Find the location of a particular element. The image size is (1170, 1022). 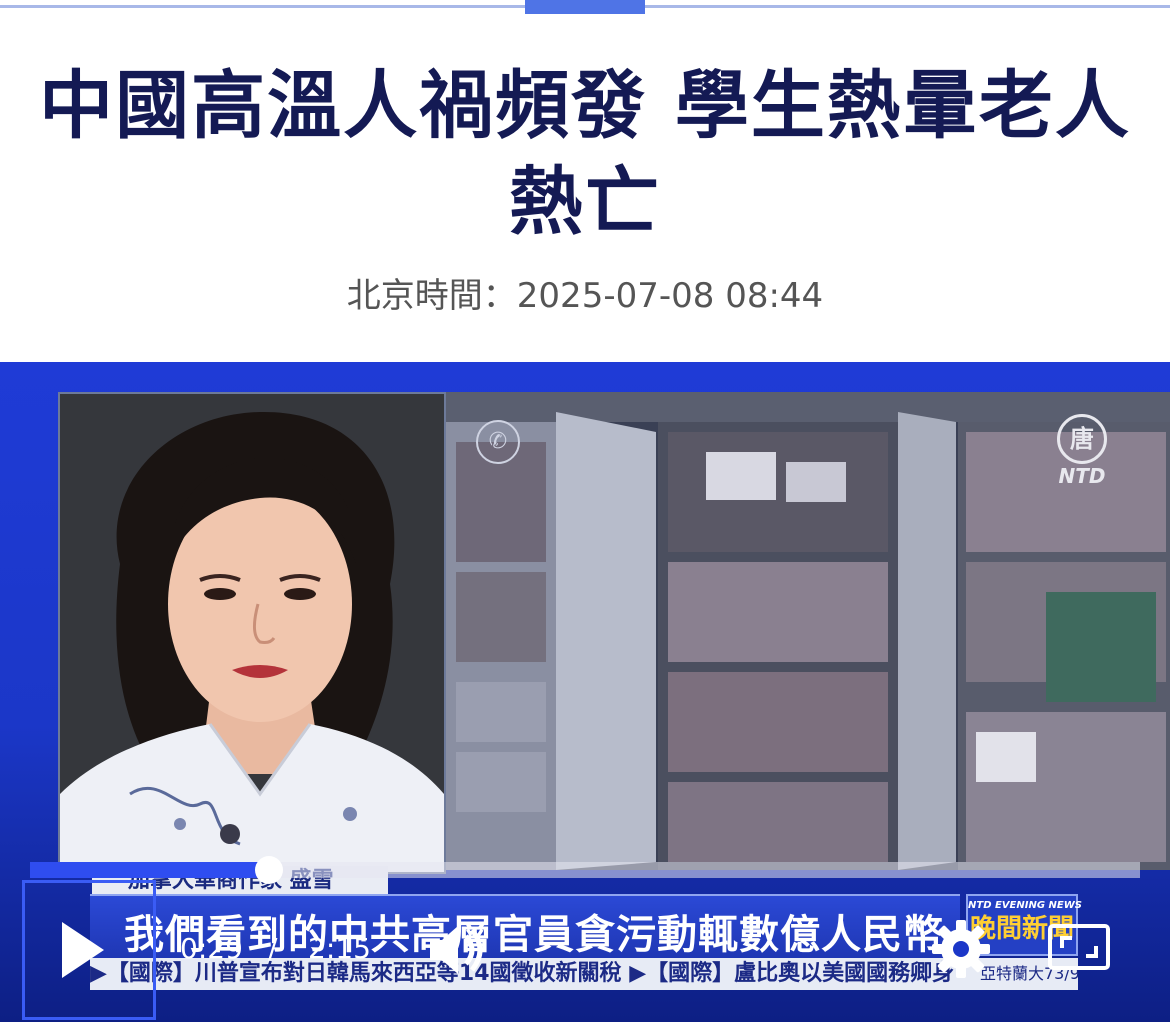

phone-icon: ✆ is located at coordinates (498, 442).